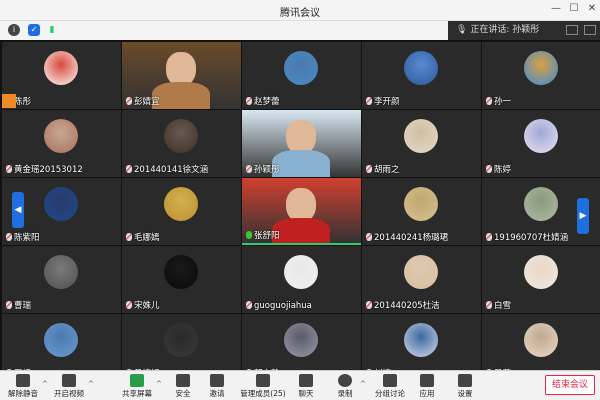  Describe the element at coordinates (52, 30) in the screenshot. I see `signal-icon: ▮` at that location.